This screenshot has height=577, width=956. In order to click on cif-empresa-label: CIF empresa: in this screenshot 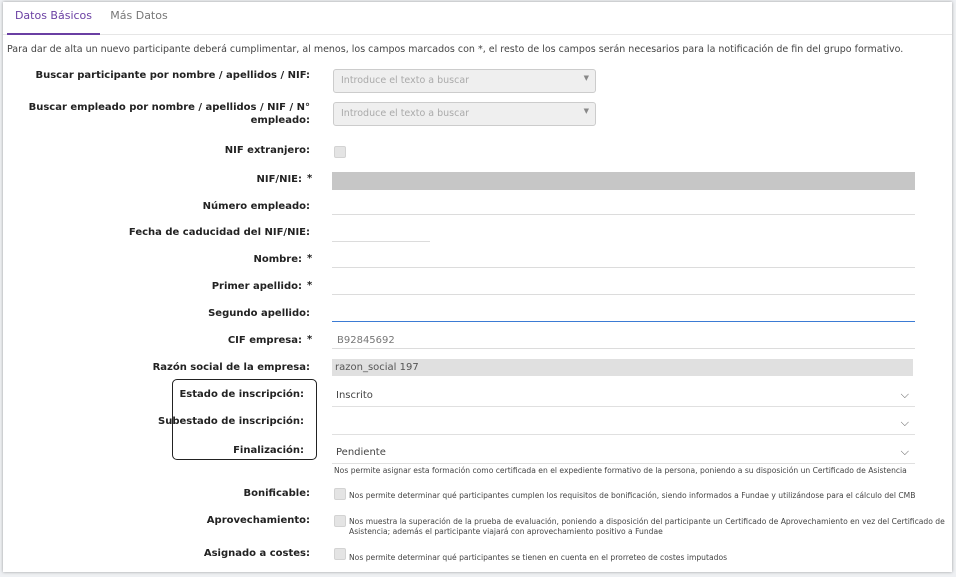, I will do `click(264, 340)`.